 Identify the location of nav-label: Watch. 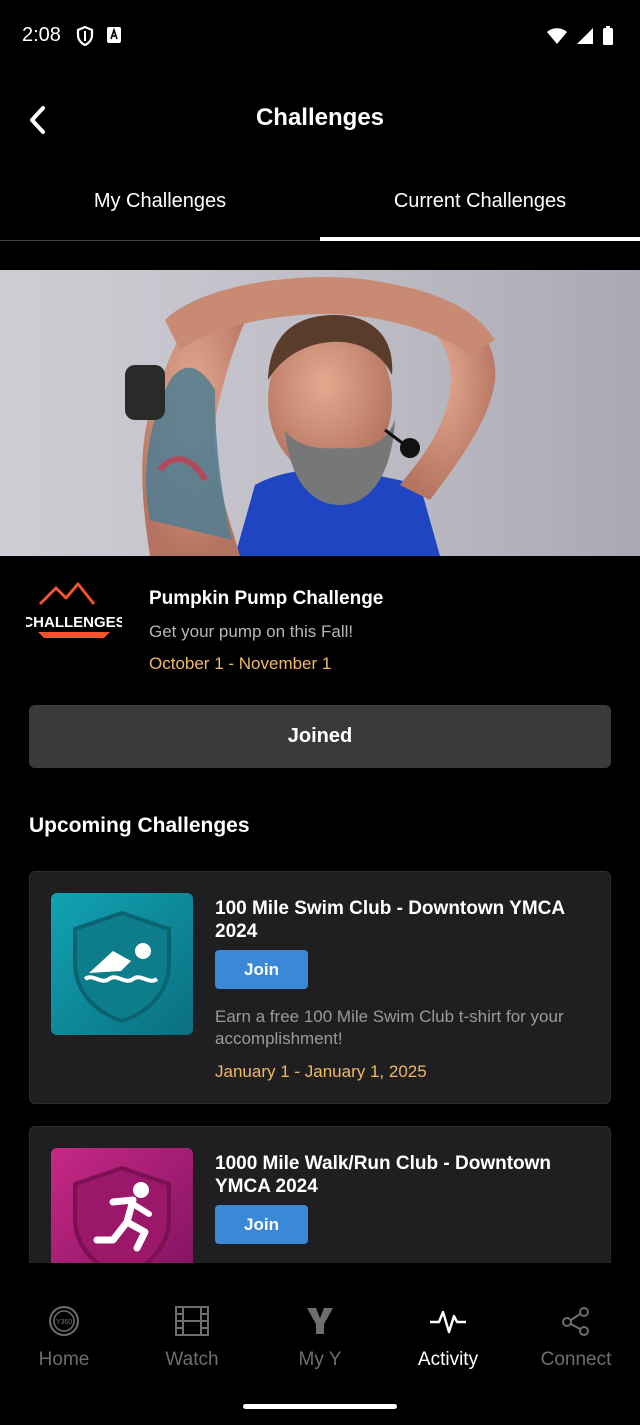
(192, 1359).